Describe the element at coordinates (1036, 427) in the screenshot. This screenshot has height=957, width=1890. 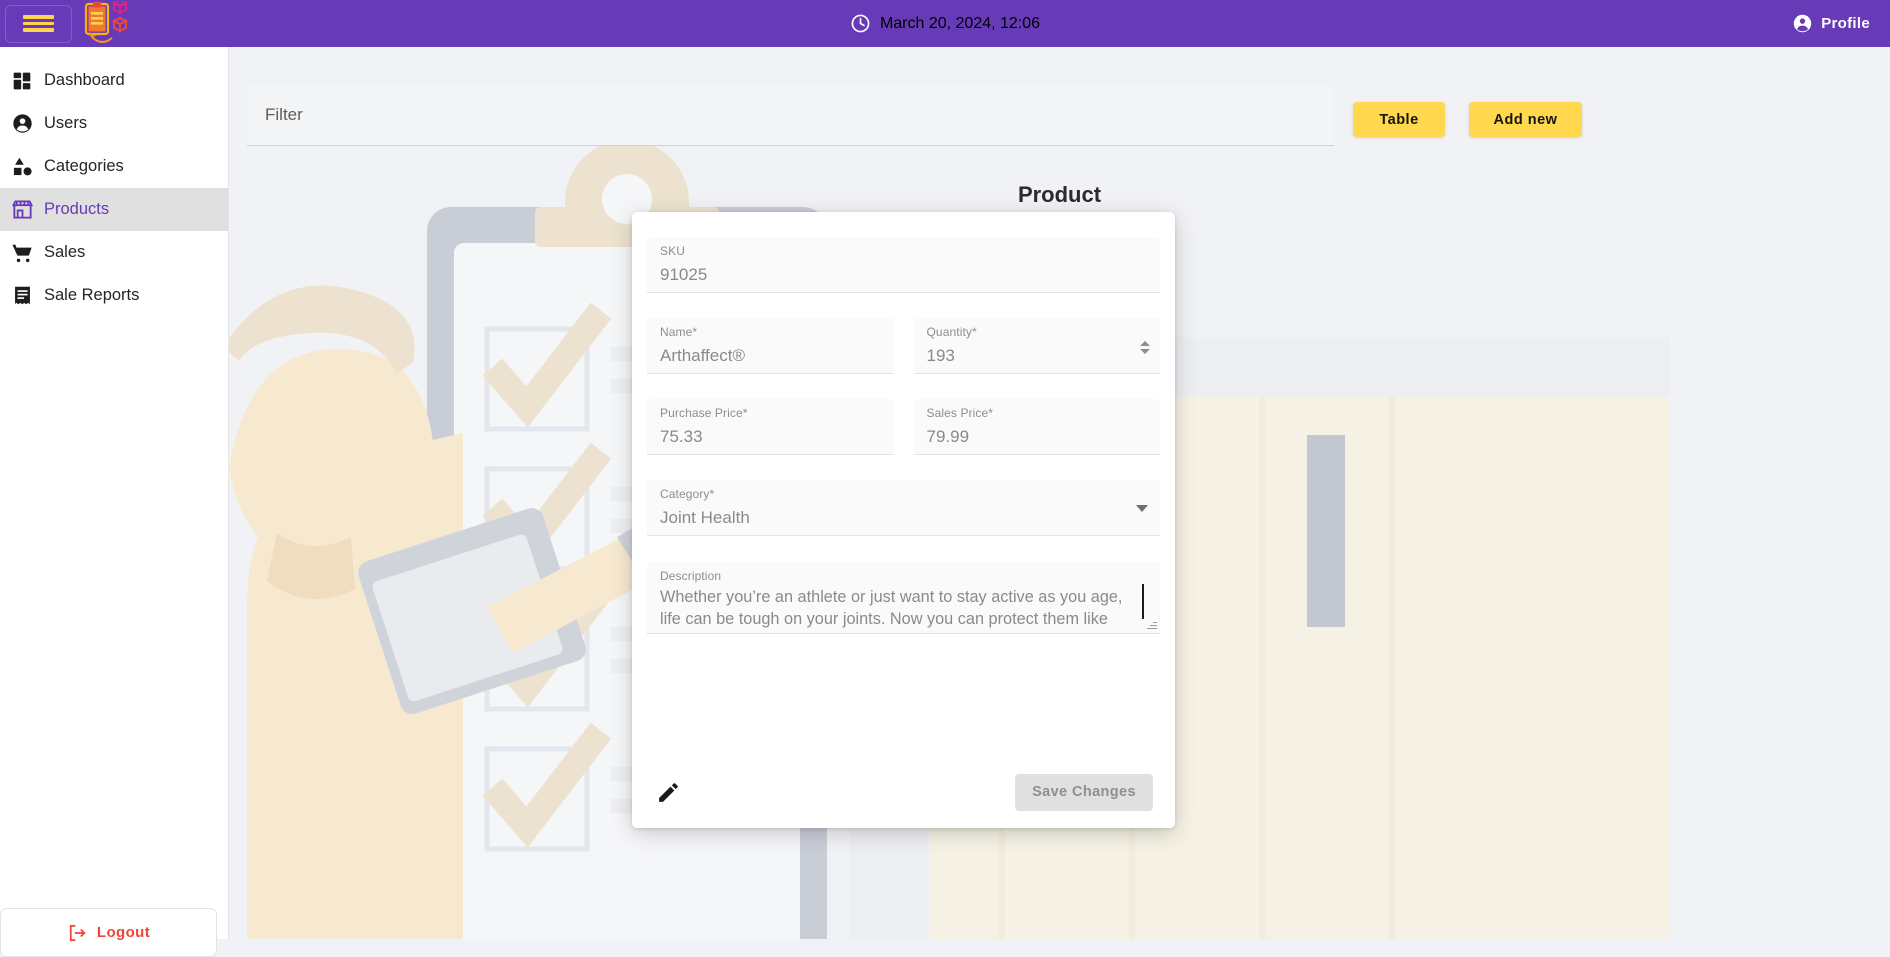
I see `sales-price-field: Sales Price* 79.99` at that location.